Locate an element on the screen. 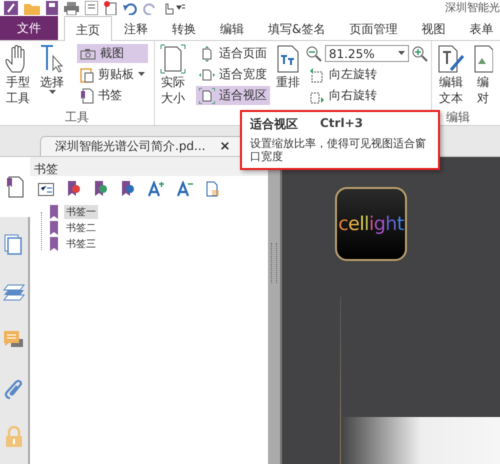 Image resolution: width=500 pixels, height=464 pixels. side-panel-tab is located at coordinates (15, 187).